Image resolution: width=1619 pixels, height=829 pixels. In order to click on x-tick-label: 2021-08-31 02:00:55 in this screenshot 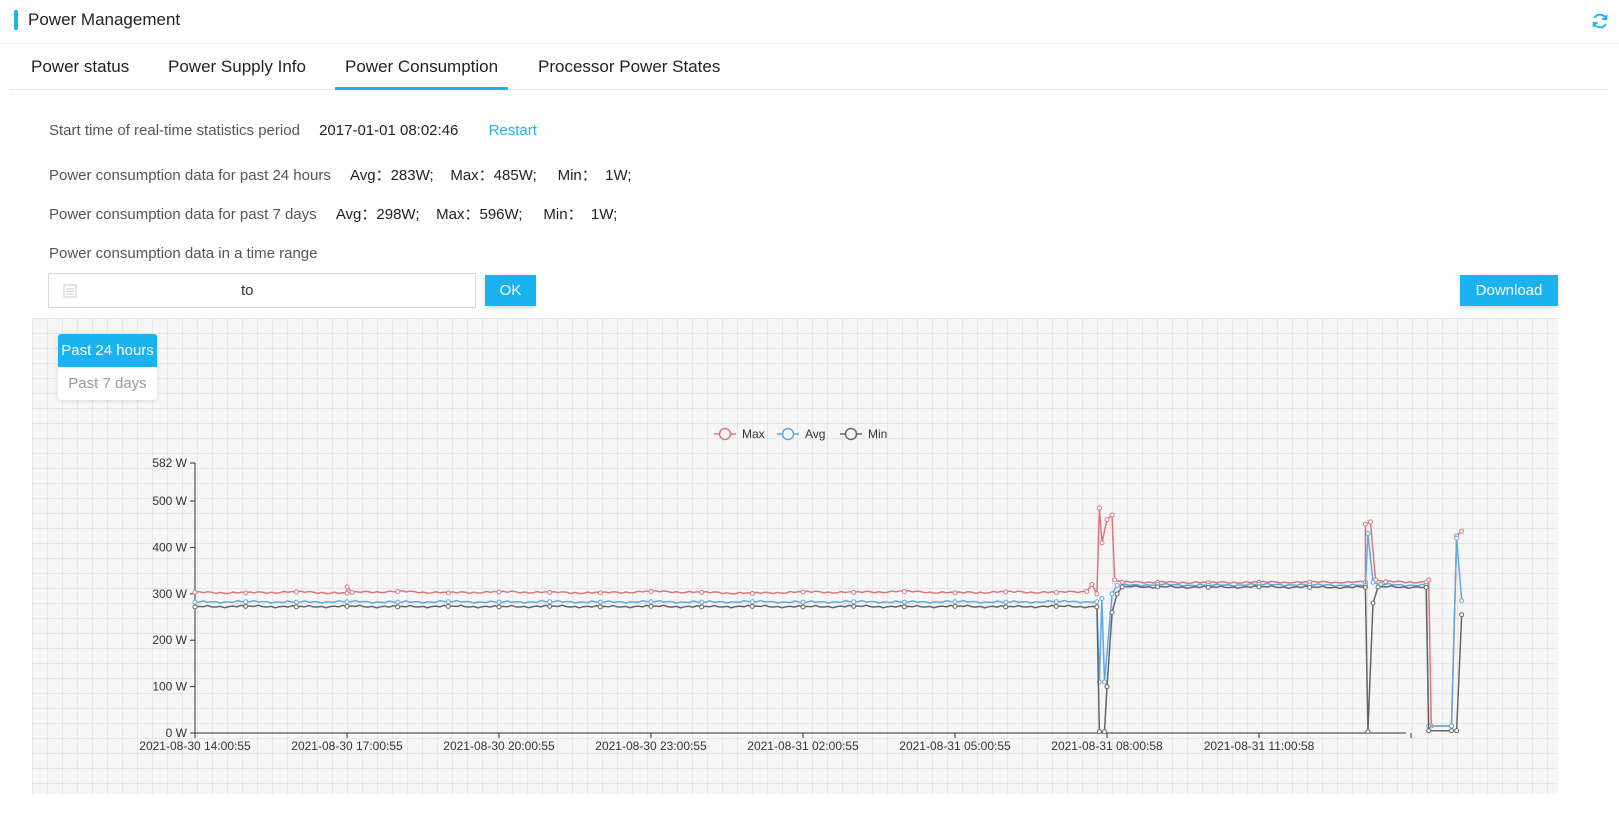, I will do `click(803, 746)`.